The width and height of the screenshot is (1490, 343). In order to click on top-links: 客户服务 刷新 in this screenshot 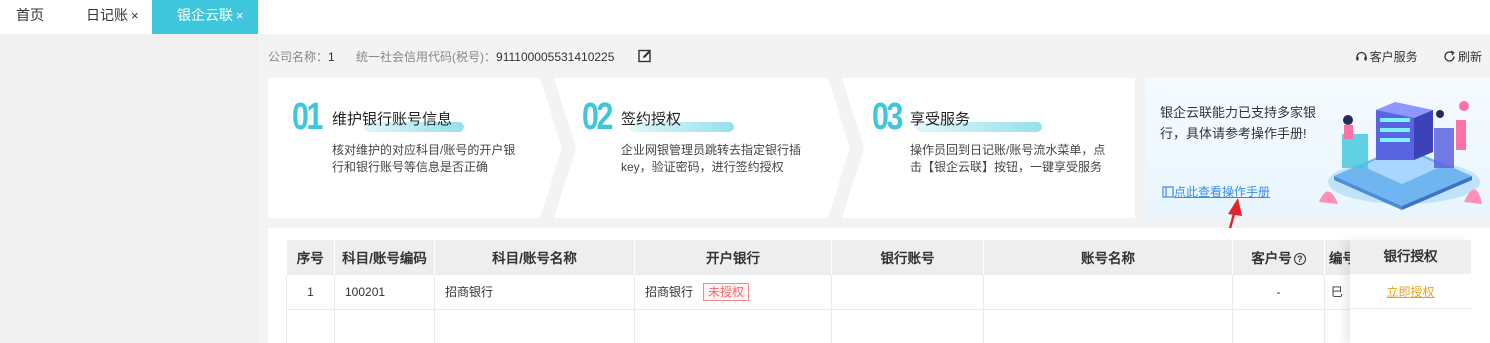, I will do `click(1407, 56)`.